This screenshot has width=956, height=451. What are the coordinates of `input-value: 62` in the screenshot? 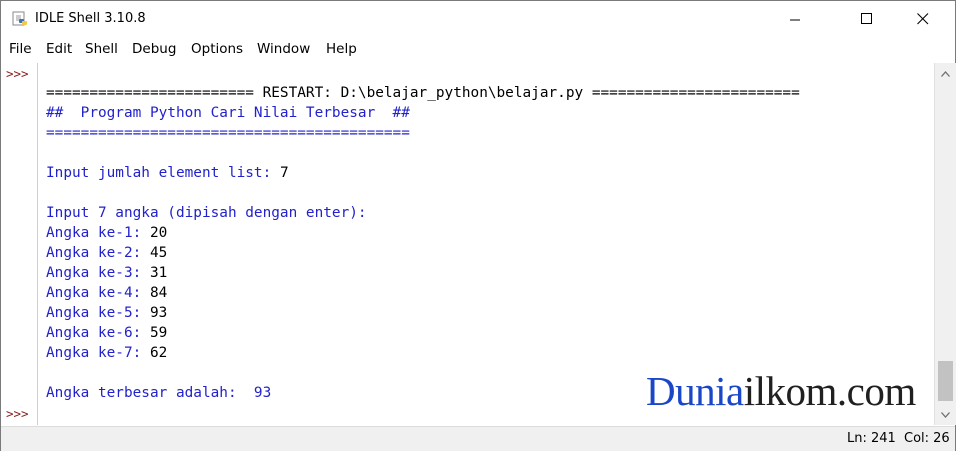 It's located at (158, 353).